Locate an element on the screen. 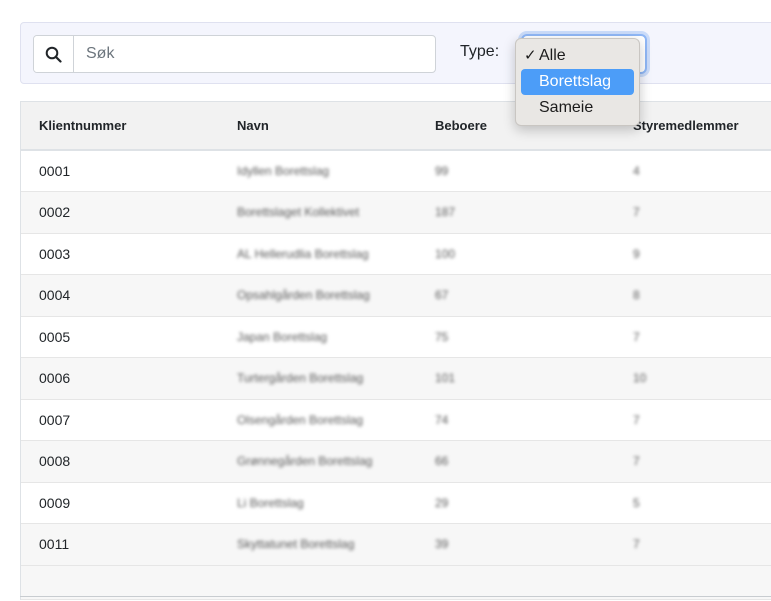 The width and height of the screenshot is (771, 601). cell-navn: Idyllen Borettslag is located at coordinates (283, 171).